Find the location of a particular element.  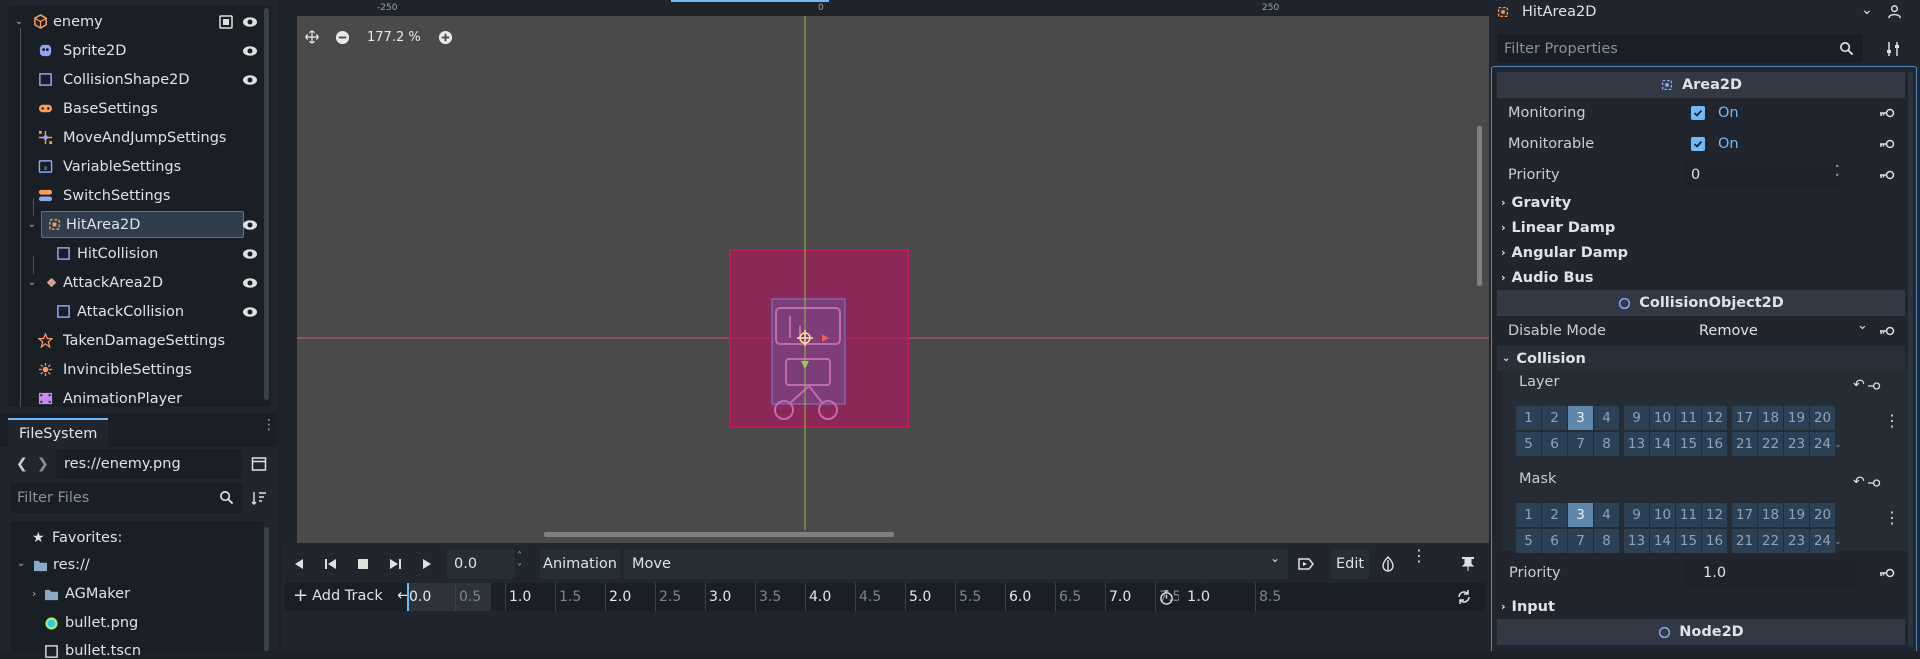

filter-files-input: Filter Files is located at coordinates (126, 498).